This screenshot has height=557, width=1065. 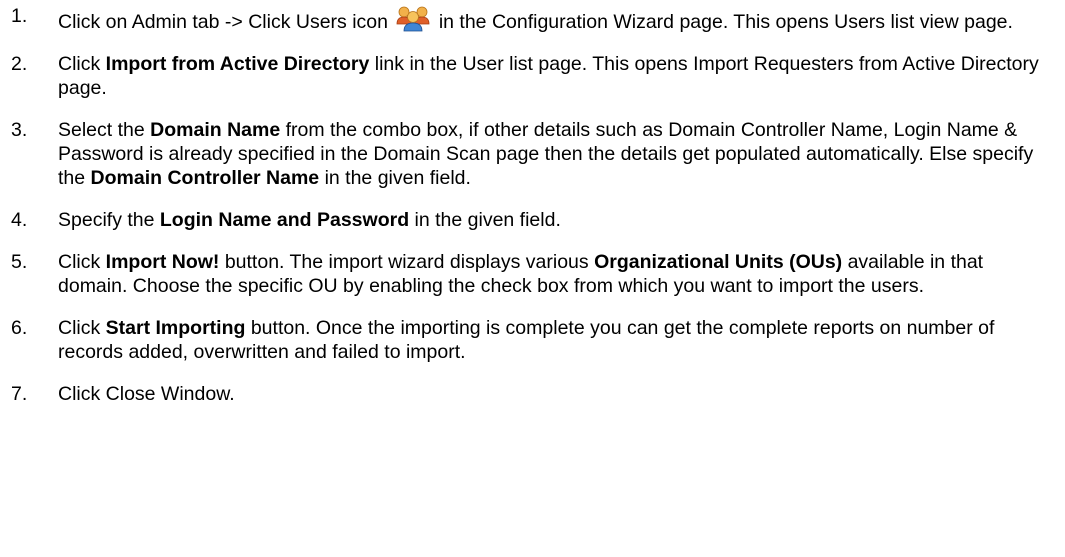 What do you see at coordinates (19, 130) in the screenshot?
I see `step-number: 3.` at bounding box center [19, 130].